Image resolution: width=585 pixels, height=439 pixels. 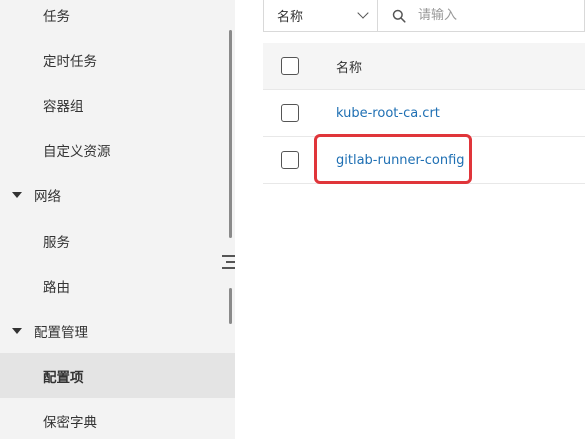 I want to click on filter-field-select: 名称, so click(x=321, y=15).